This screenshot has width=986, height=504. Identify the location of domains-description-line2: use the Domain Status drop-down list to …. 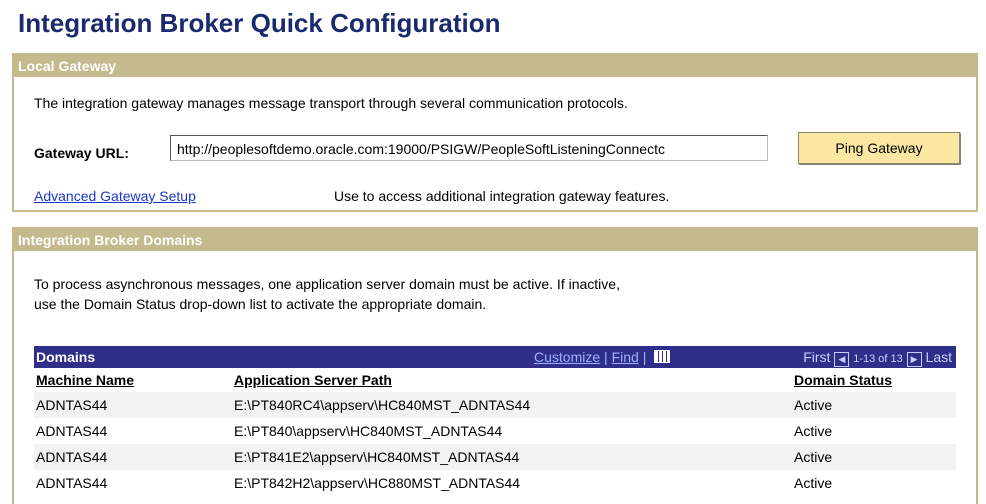
(260, 304).